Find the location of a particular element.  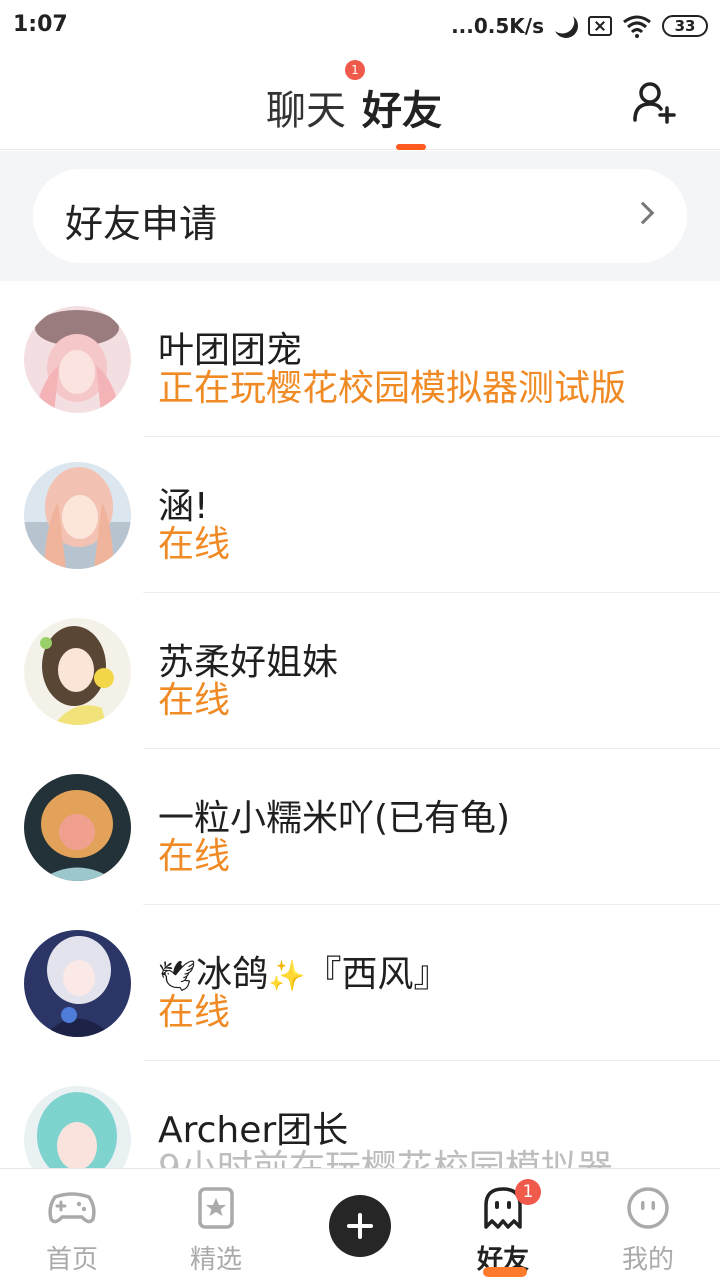

nav-me: 我的 is located at coordinates (648, 1224).